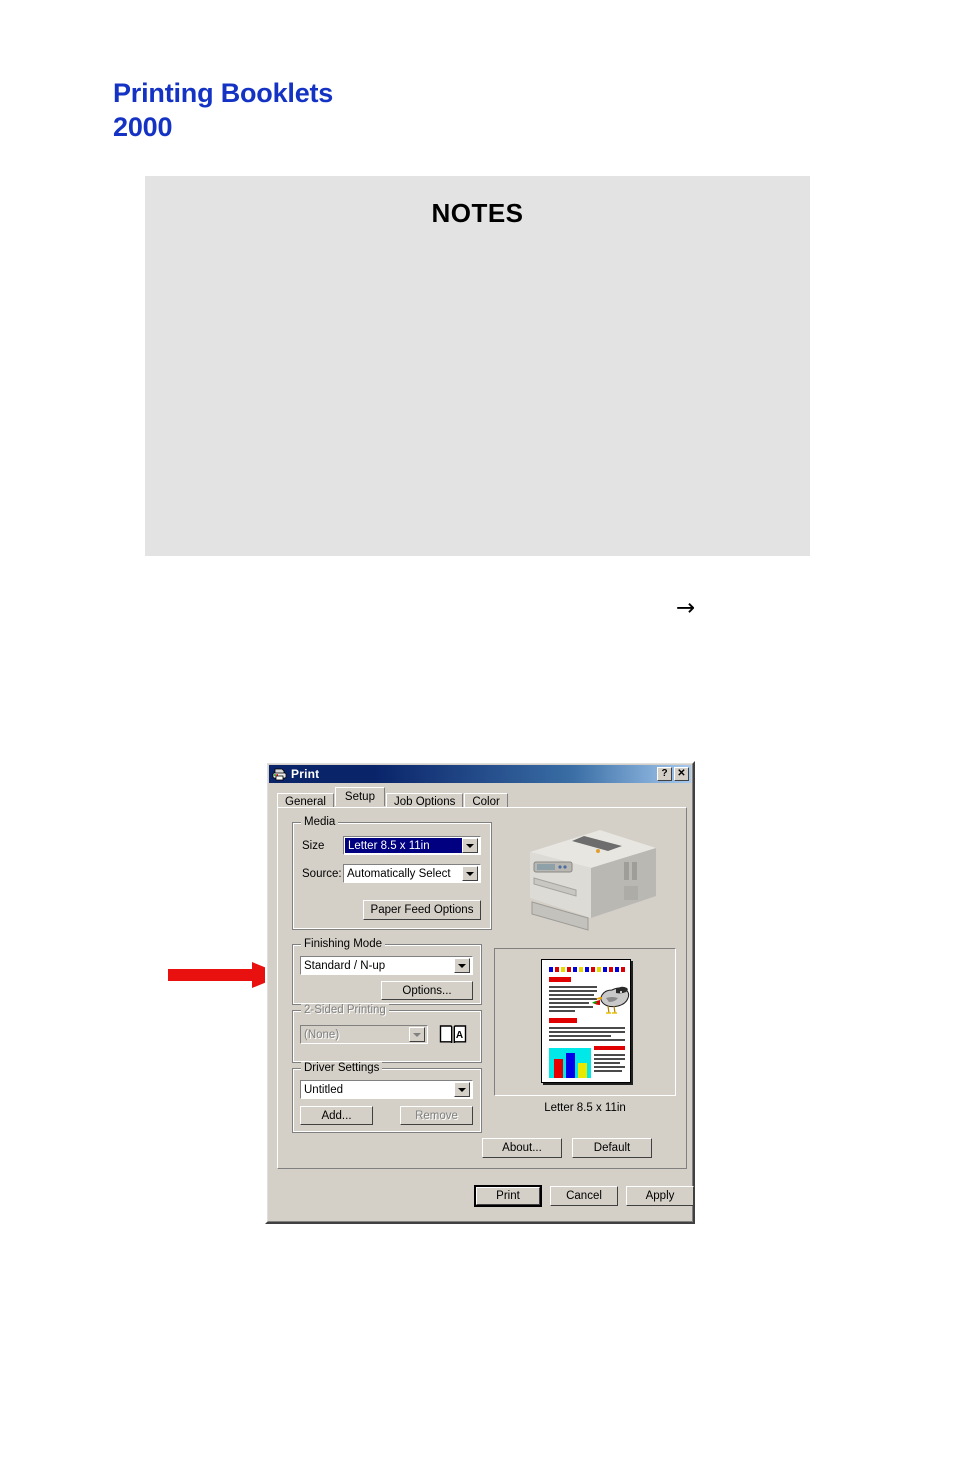  I want to click on printer-illustration, so click(593, 880).